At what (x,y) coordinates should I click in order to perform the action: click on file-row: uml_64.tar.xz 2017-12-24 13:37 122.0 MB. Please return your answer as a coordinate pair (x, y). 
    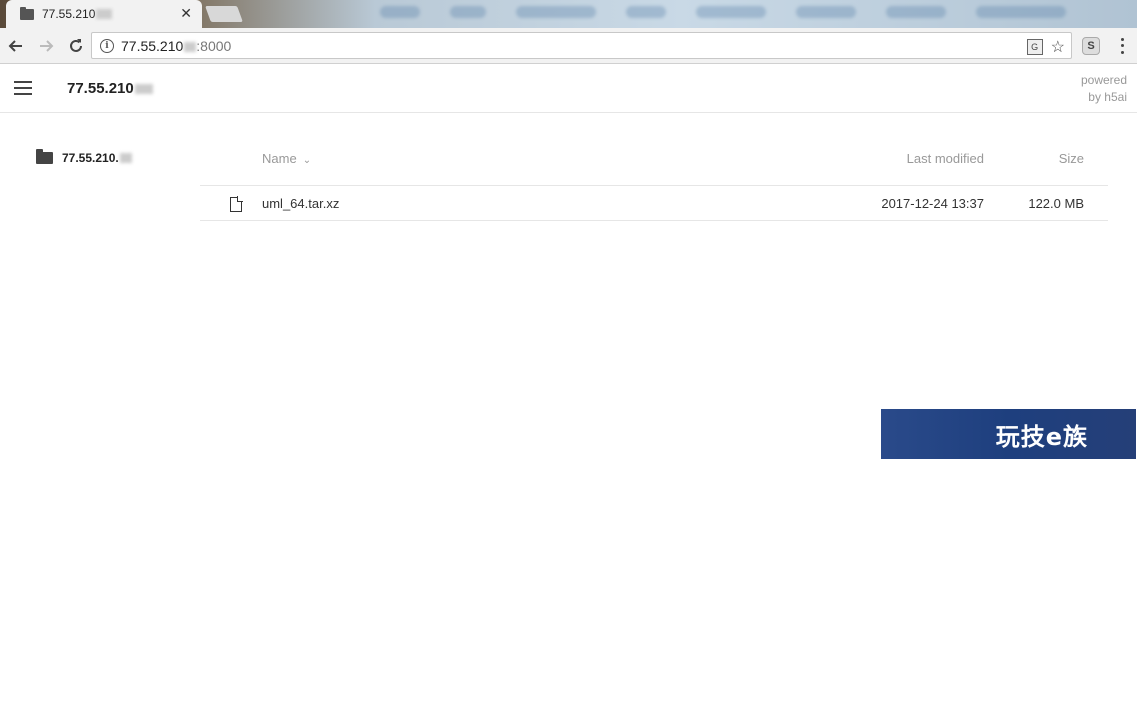
    Looking at the image, I should click on (654, 204).